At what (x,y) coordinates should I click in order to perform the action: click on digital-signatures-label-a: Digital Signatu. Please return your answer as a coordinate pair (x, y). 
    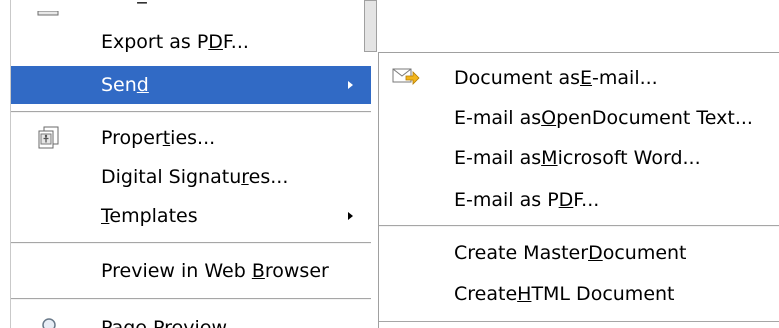
    Looking at the image, I should click on (171, 177).